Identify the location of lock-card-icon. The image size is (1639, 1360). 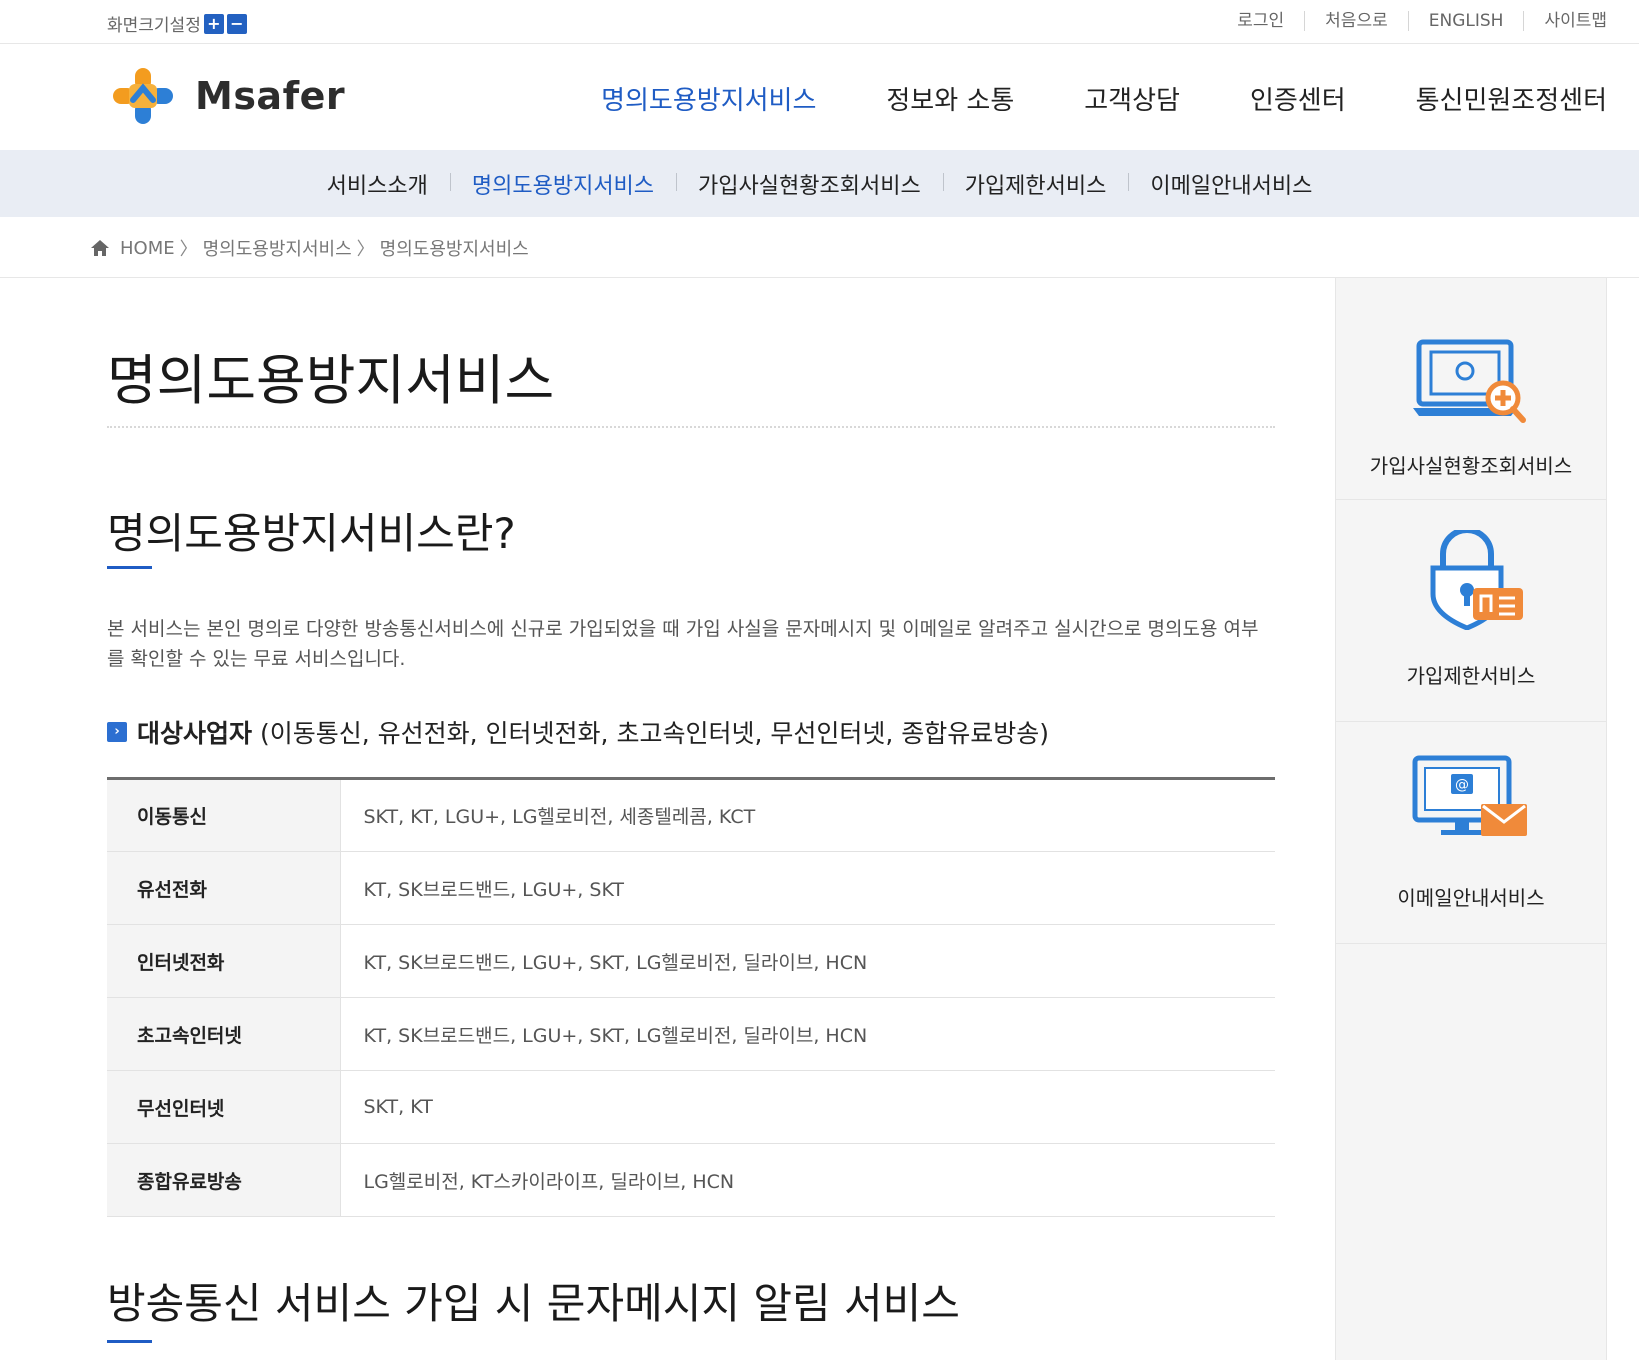
(1476, 580).